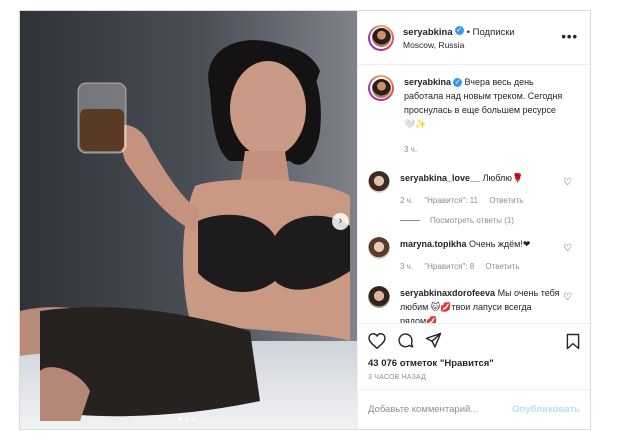  I want to click on view-replies-button: Посмотреть ответы (1), so click(490, 220).